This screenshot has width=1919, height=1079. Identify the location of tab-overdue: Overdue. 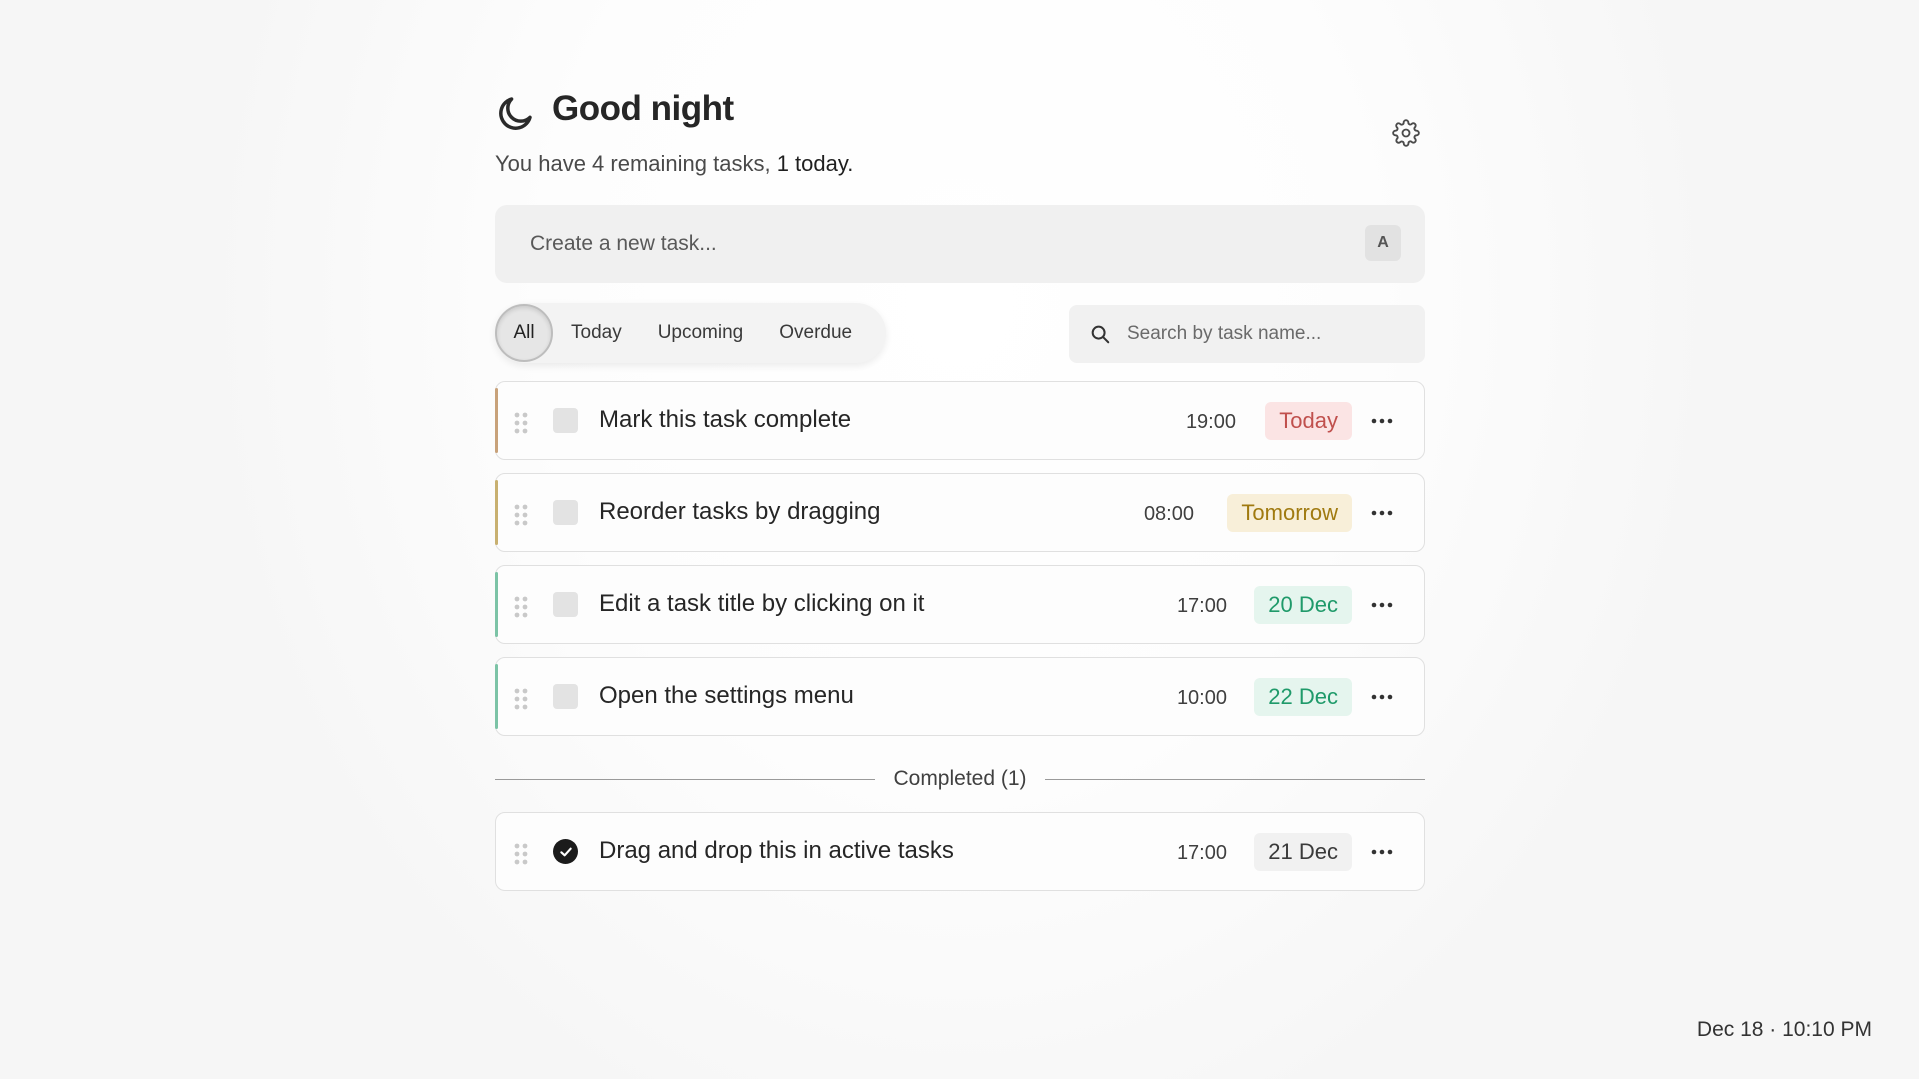
(815, 333).